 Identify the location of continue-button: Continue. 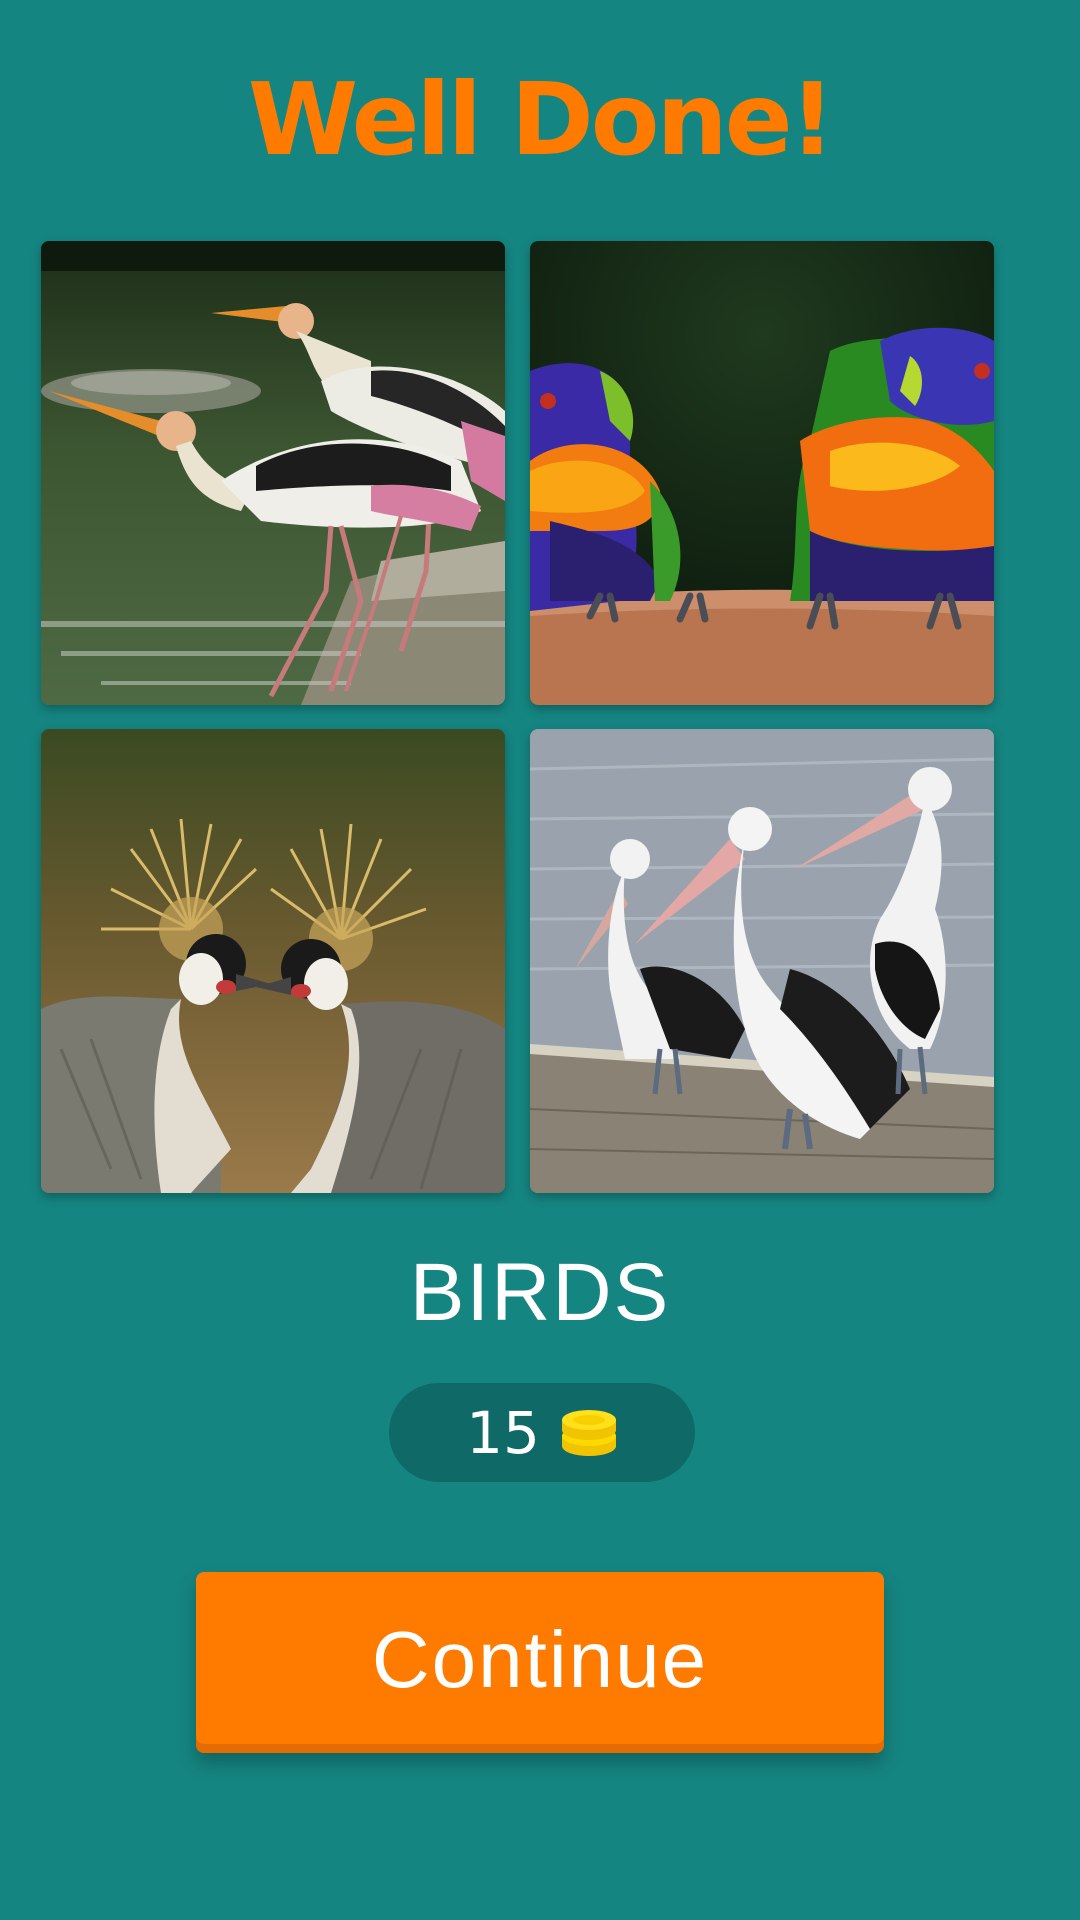
(540, 1662).